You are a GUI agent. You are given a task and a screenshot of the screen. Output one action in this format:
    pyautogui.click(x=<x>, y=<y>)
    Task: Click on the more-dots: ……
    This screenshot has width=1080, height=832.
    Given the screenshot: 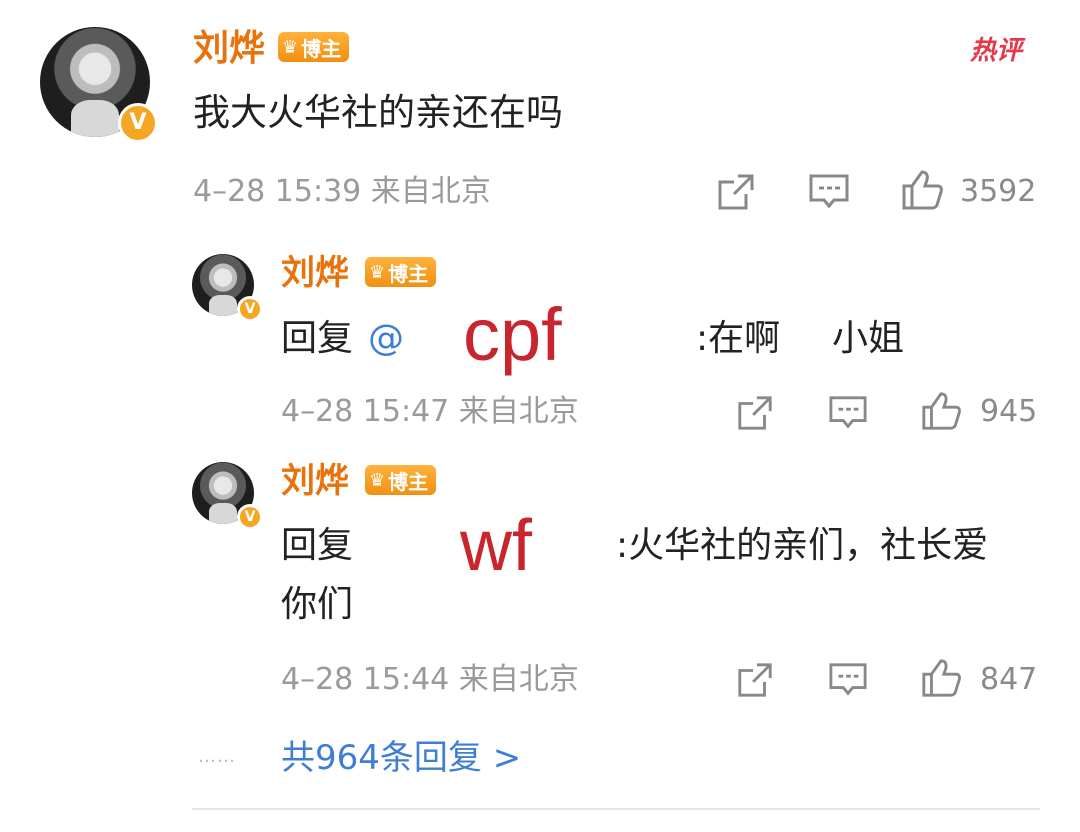 What is the action you would take?
    pyautogui.click(x=217, y=756)
    